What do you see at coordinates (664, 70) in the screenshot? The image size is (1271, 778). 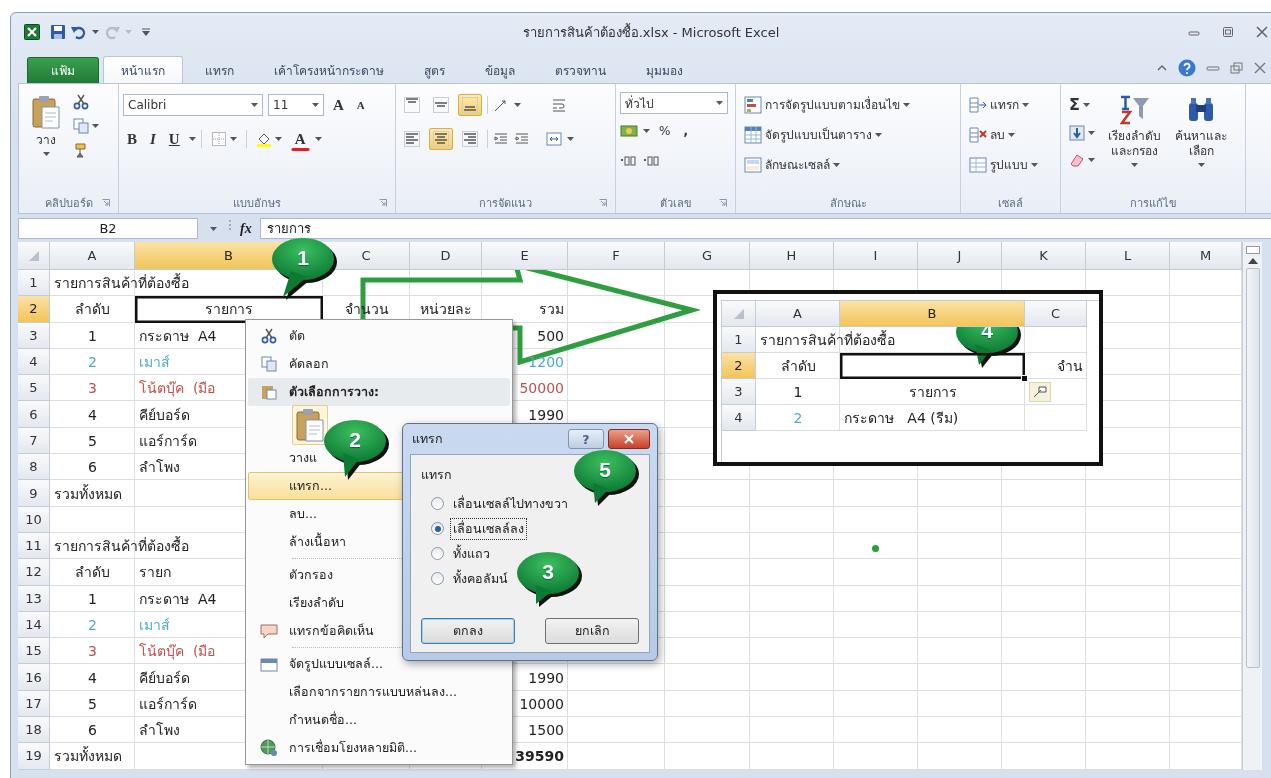 I see `ribbon-tab: มุมมอง` at bounding box center [664, 70].